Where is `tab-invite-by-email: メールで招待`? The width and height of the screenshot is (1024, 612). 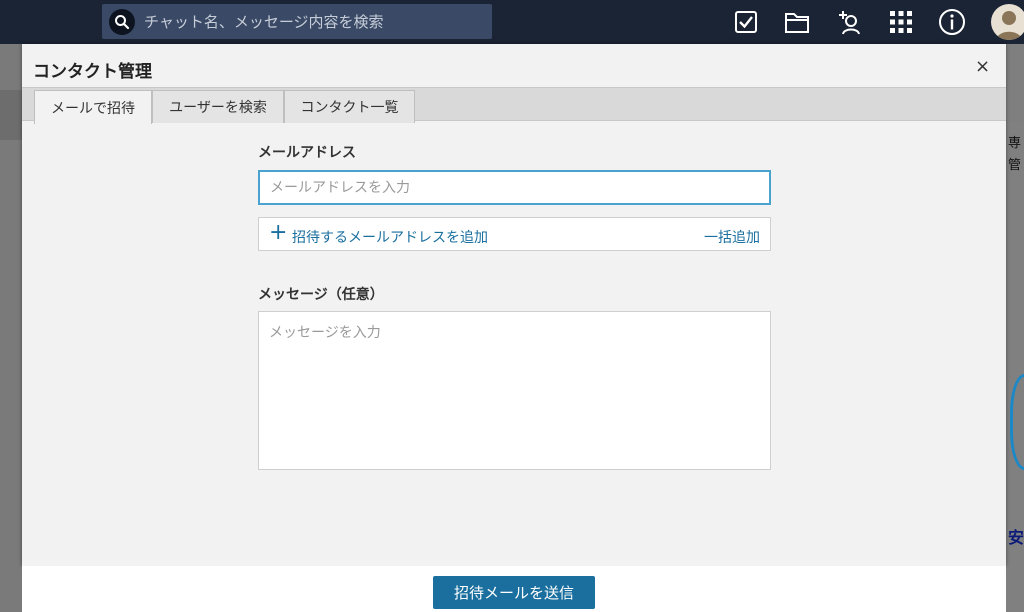 tab-invite-by-email: メールで招待 is located at coordinates (93, 107).